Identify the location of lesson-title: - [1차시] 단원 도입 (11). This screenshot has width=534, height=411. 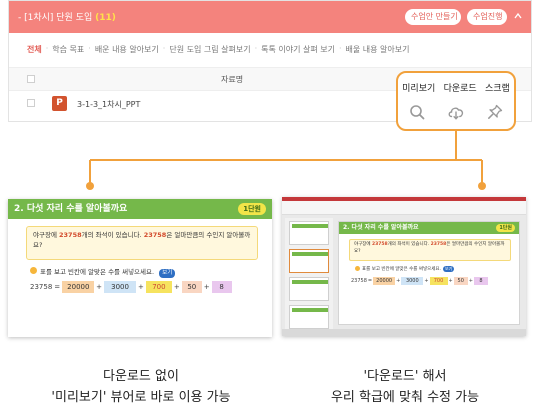
(67, 16).